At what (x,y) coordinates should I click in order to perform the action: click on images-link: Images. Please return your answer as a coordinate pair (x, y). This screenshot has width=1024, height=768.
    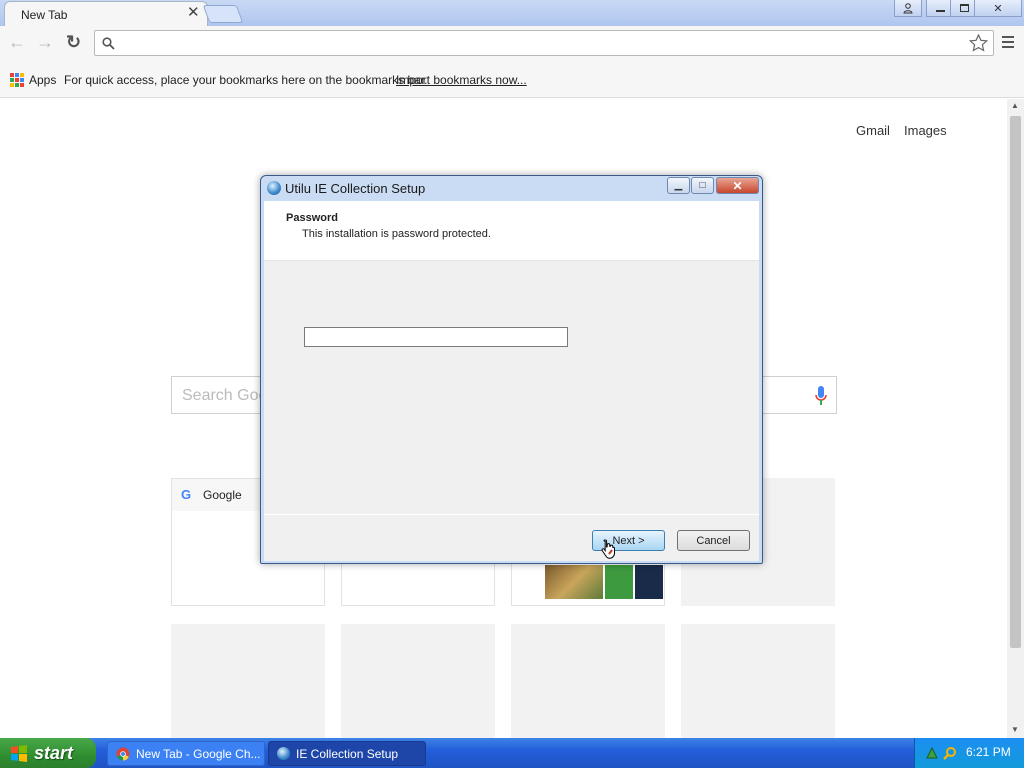
    Looking at the image, I should click on (925, 130).